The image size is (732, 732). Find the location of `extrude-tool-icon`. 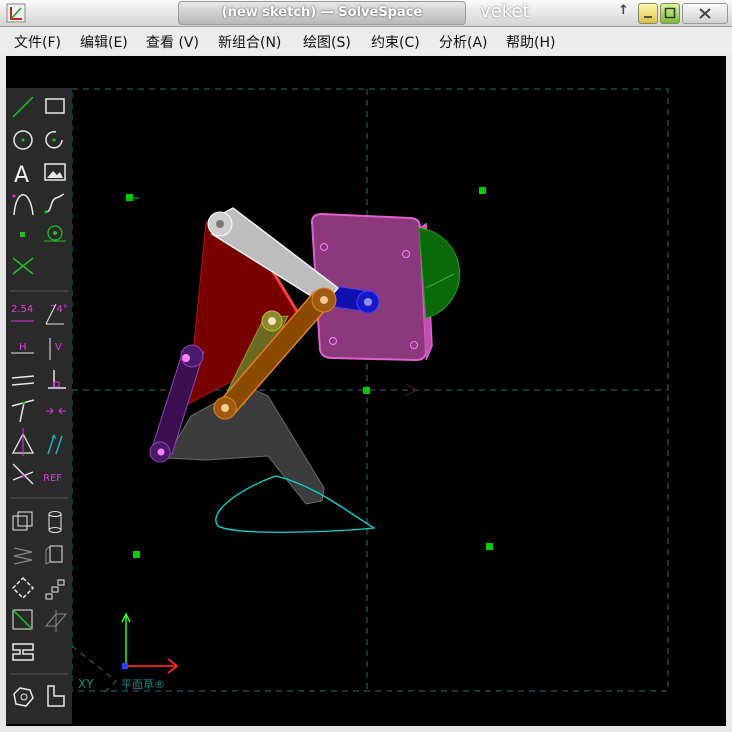

extrude-tool-icon is located at coordinates (22, 521).